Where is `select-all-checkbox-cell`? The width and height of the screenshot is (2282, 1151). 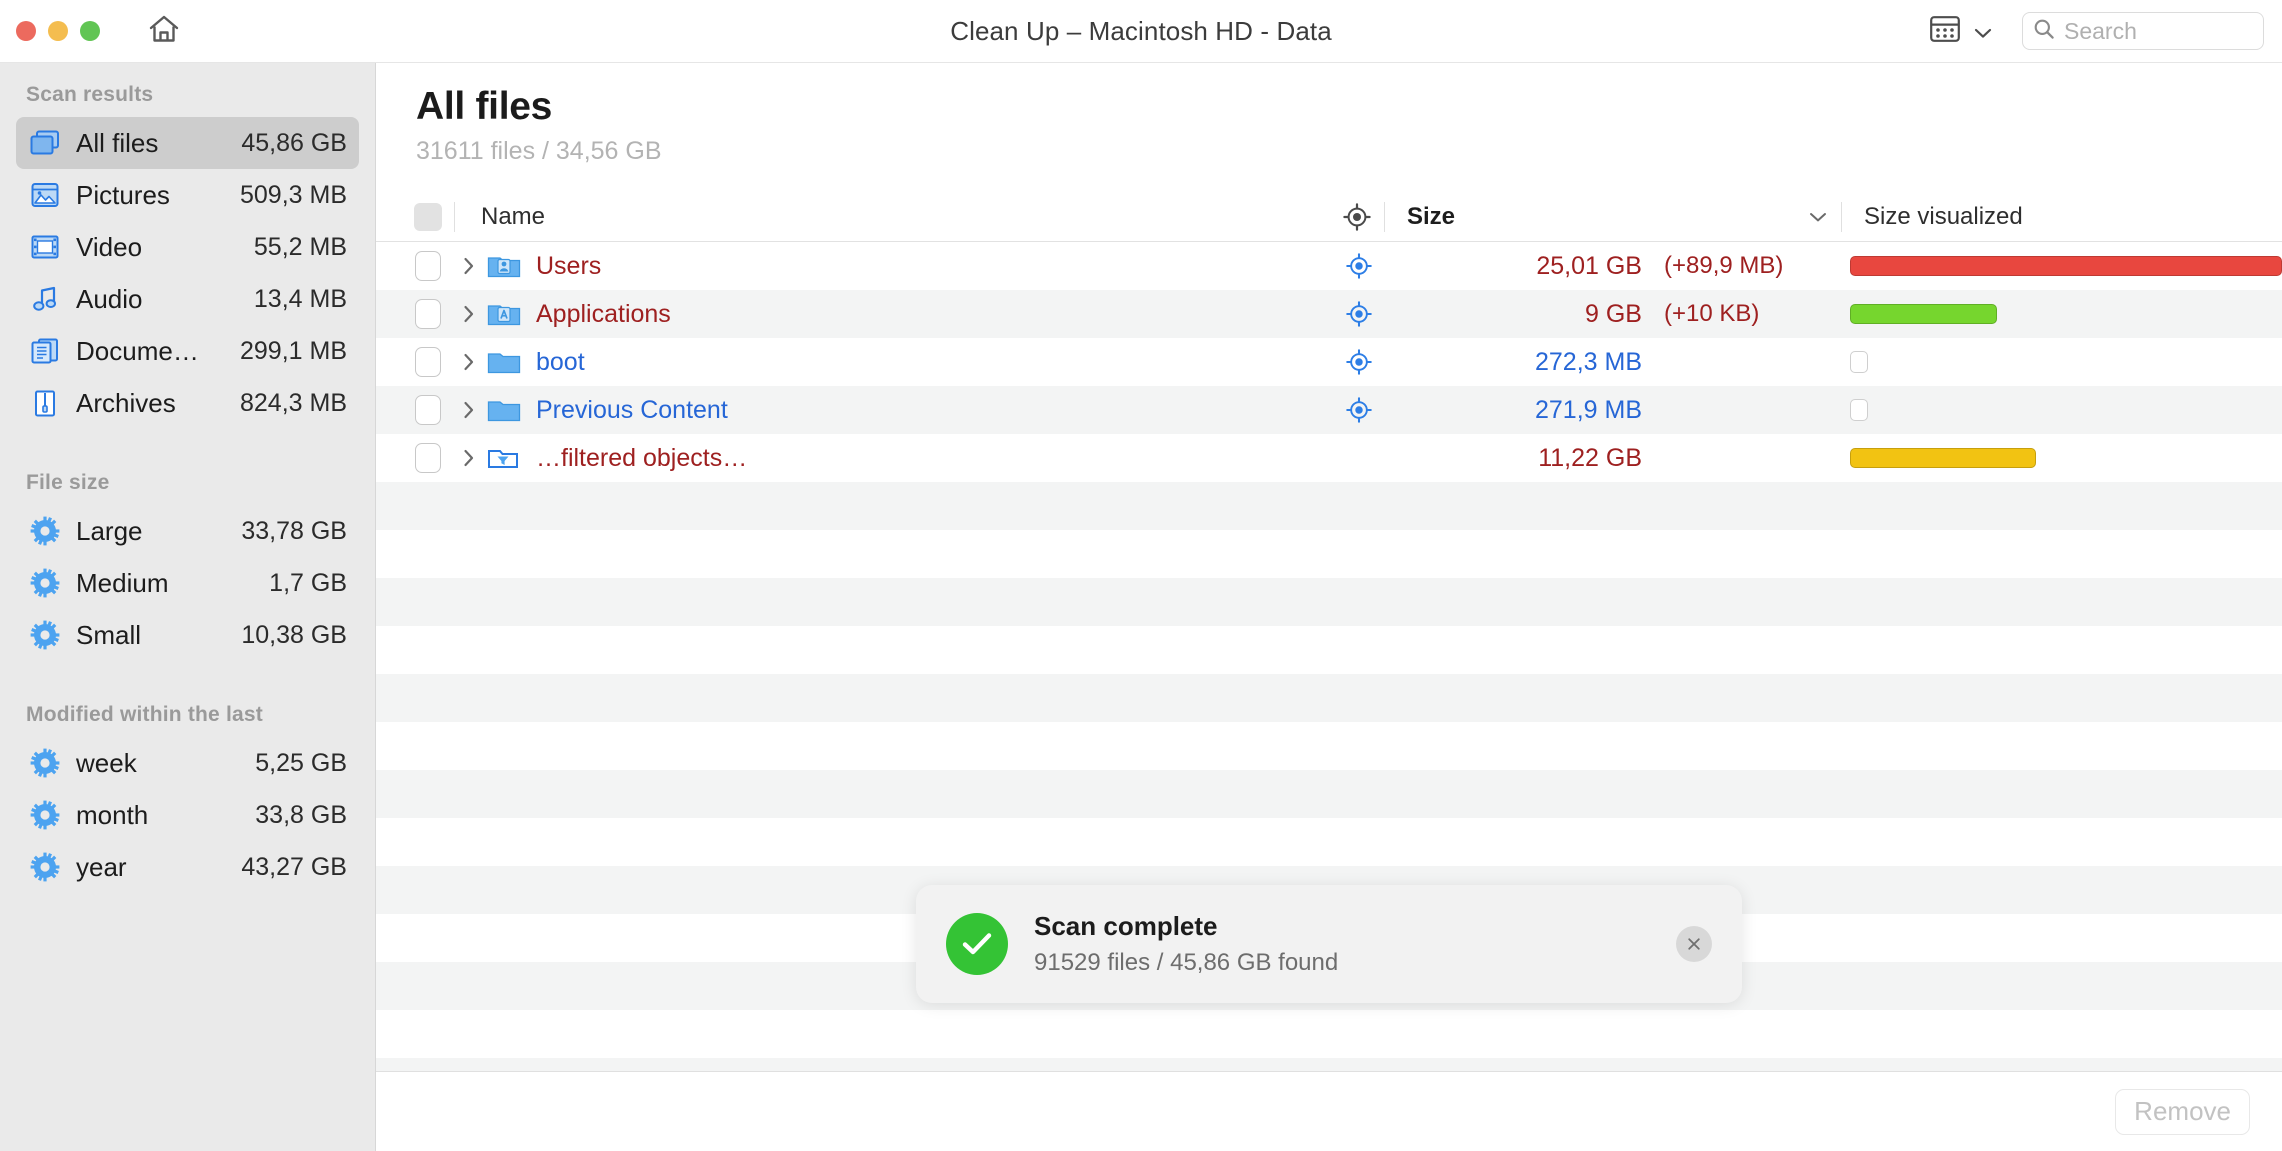
select-all-checkbox-cell is located at coordinates (428, 216).